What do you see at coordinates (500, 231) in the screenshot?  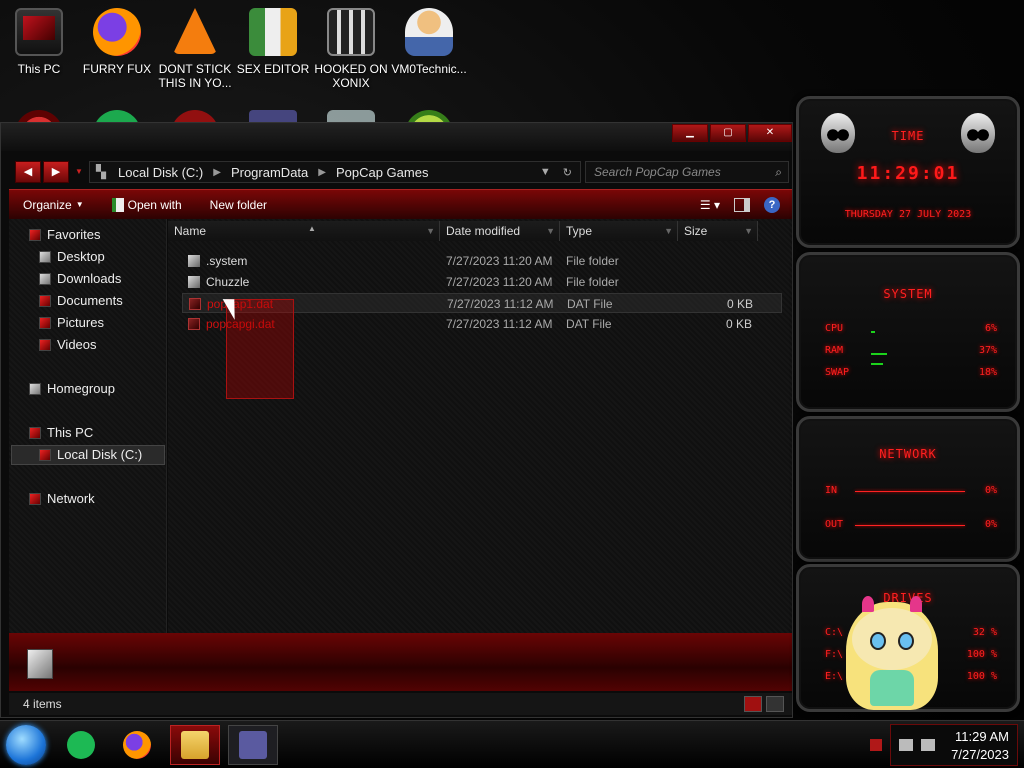 I see `column-header-date: Date modified ▼` at bounding box center [500, 231].